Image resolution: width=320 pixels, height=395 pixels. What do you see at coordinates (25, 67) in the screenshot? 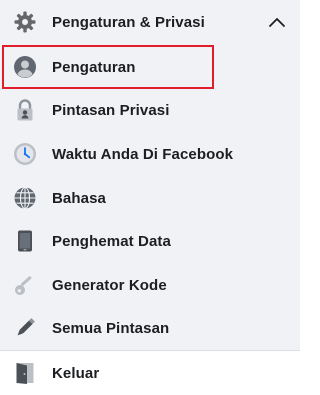
I see `profile-icon` at bounding box center [25, 67].